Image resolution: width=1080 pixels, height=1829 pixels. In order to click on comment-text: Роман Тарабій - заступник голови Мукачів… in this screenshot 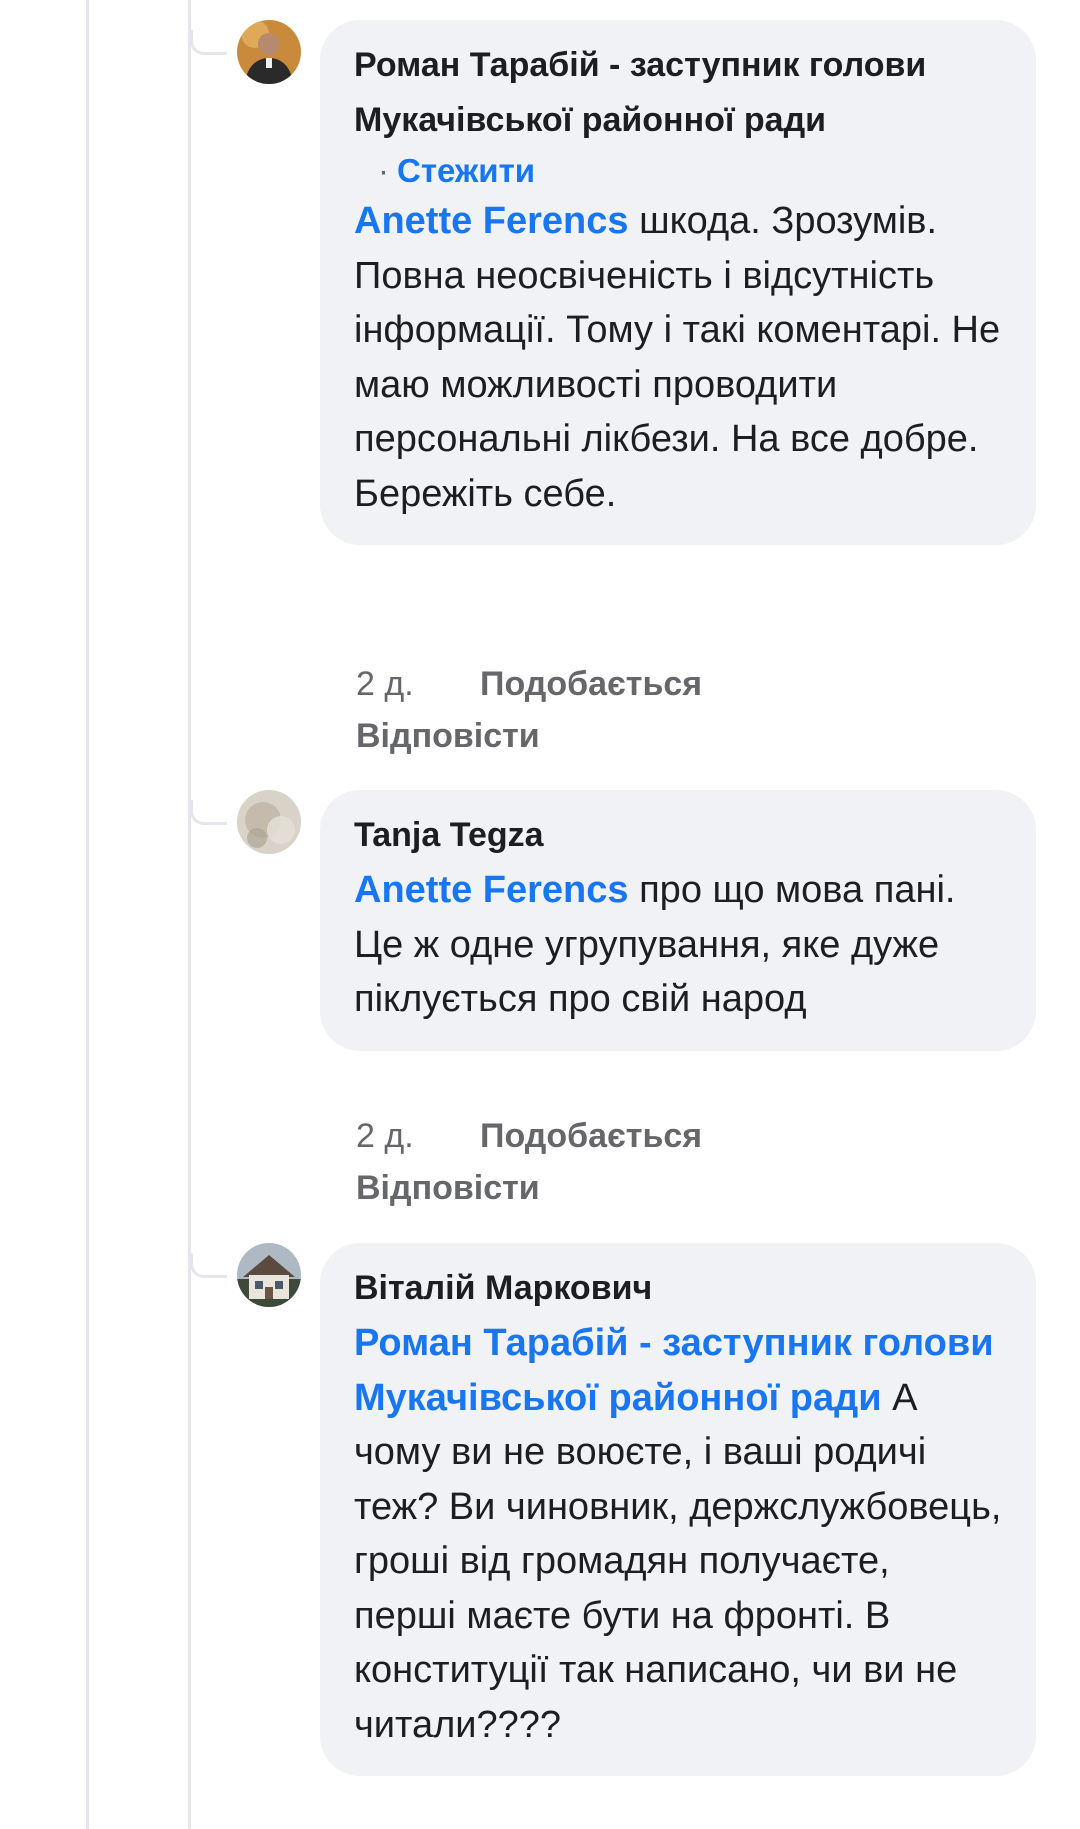, I will do `click(678, 1534)`.